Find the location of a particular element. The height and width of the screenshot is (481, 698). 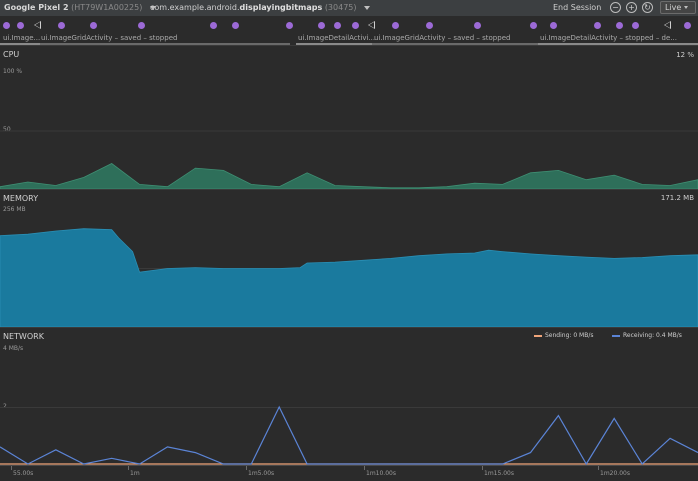

legend-sending: Sending: 0 MB/s is located at coordinates (563, 335).